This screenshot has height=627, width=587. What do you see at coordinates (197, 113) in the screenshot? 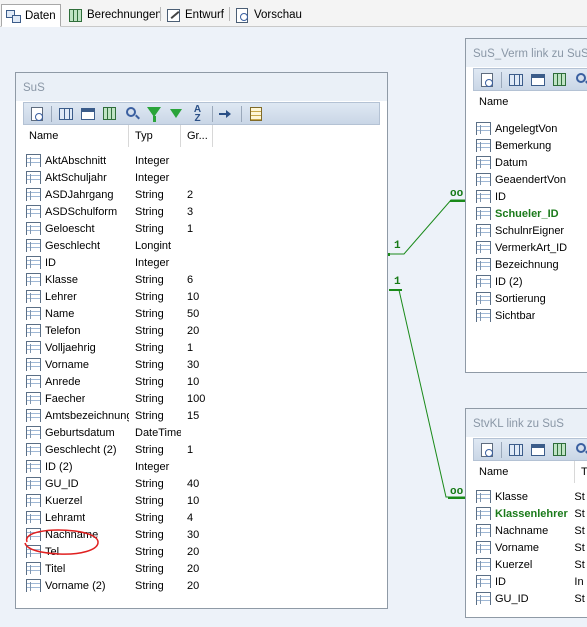
I see `sort-button: AZ` at bounding box center [197, 113].